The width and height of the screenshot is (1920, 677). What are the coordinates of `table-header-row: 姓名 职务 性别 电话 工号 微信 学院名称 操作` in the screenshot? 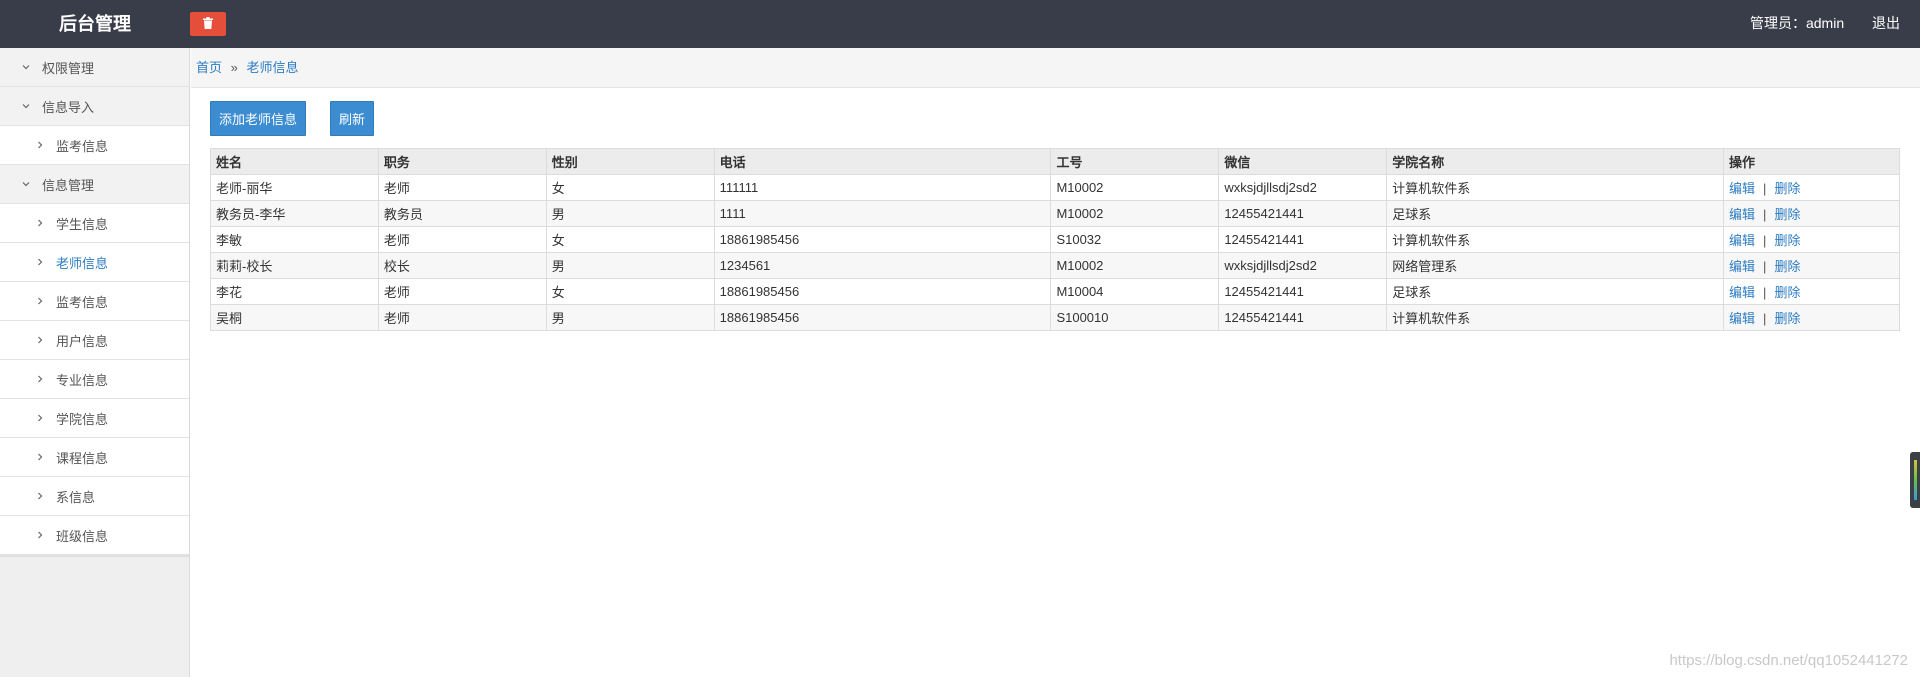 It's located at (1055, 161).